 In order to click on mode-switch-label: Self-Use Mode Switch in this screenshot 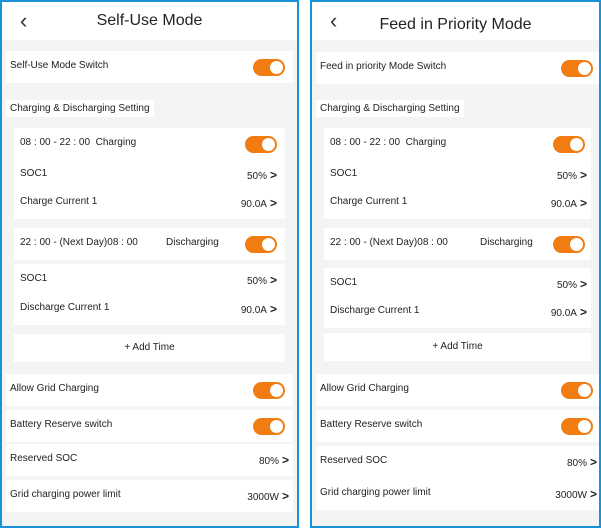, I will do `click(59, 65)`.